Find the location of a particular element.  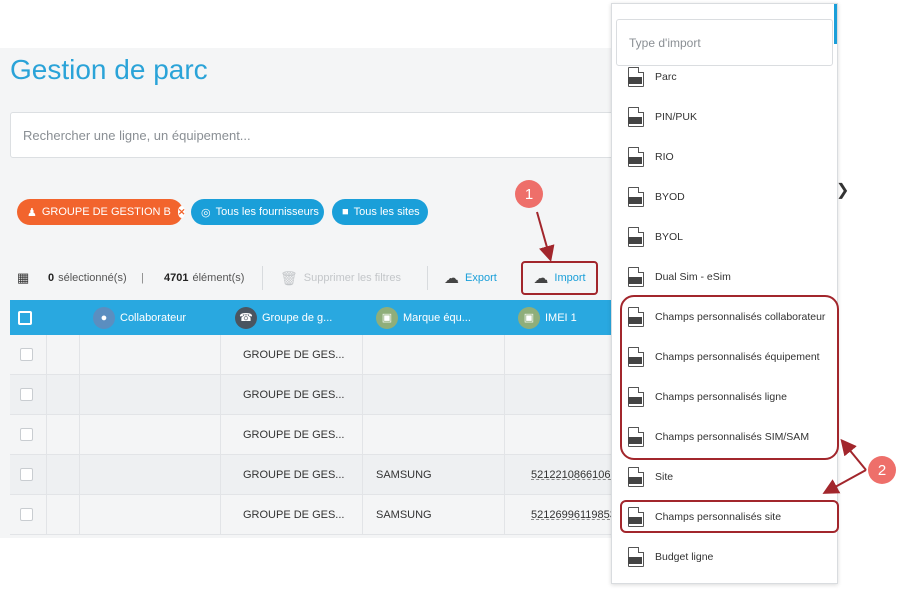

cloud-upload-icon: ☁ is located at coordinates (541, 278).